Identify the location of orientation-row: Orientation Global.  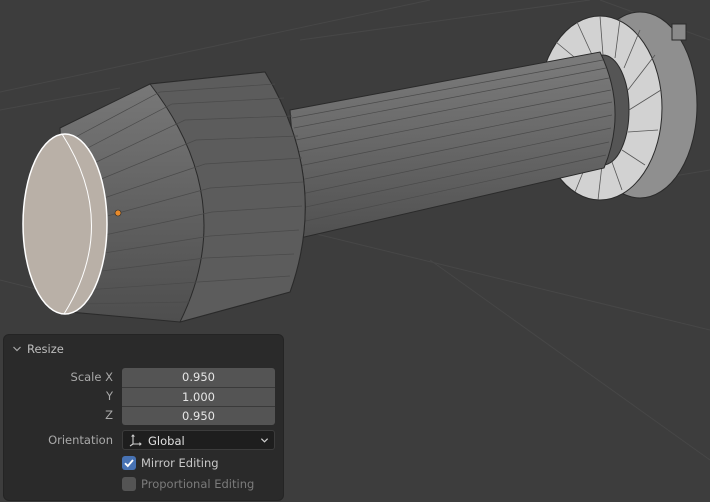
(143, 440).